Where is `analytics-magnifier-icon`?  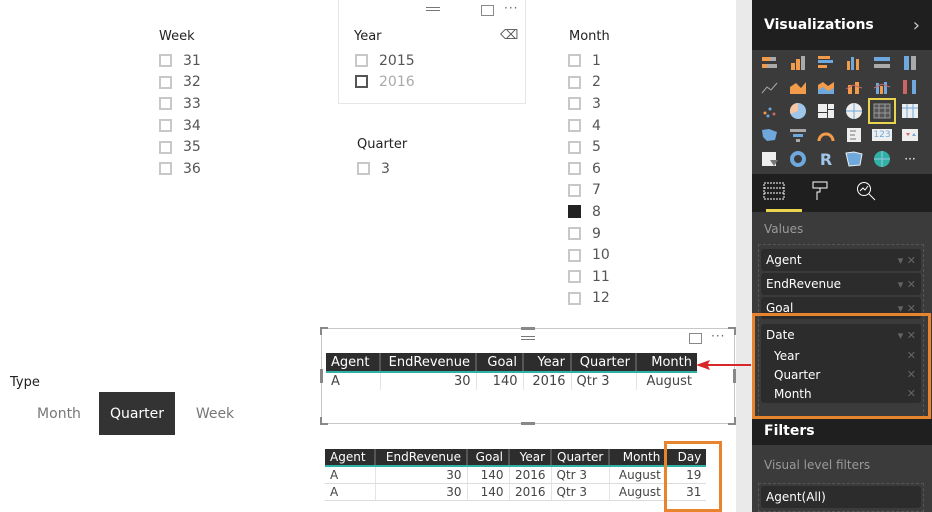 analytics-magnifier-icon is located at coordinates (866, 193).